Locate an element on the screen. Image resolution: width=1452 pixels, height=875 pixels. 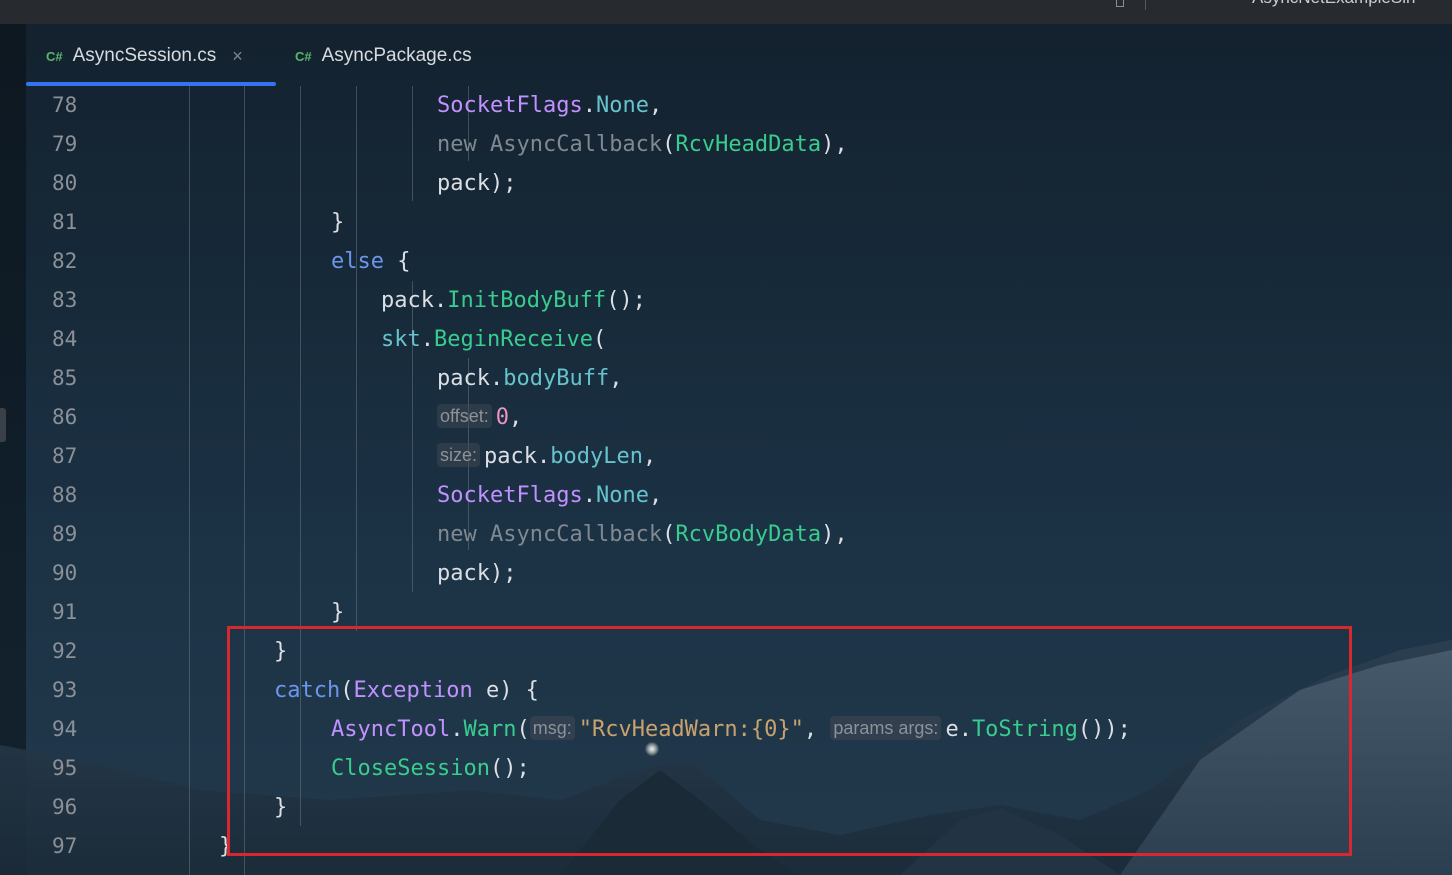
parameter-hint: msg: is located at coordinates (552, 728).